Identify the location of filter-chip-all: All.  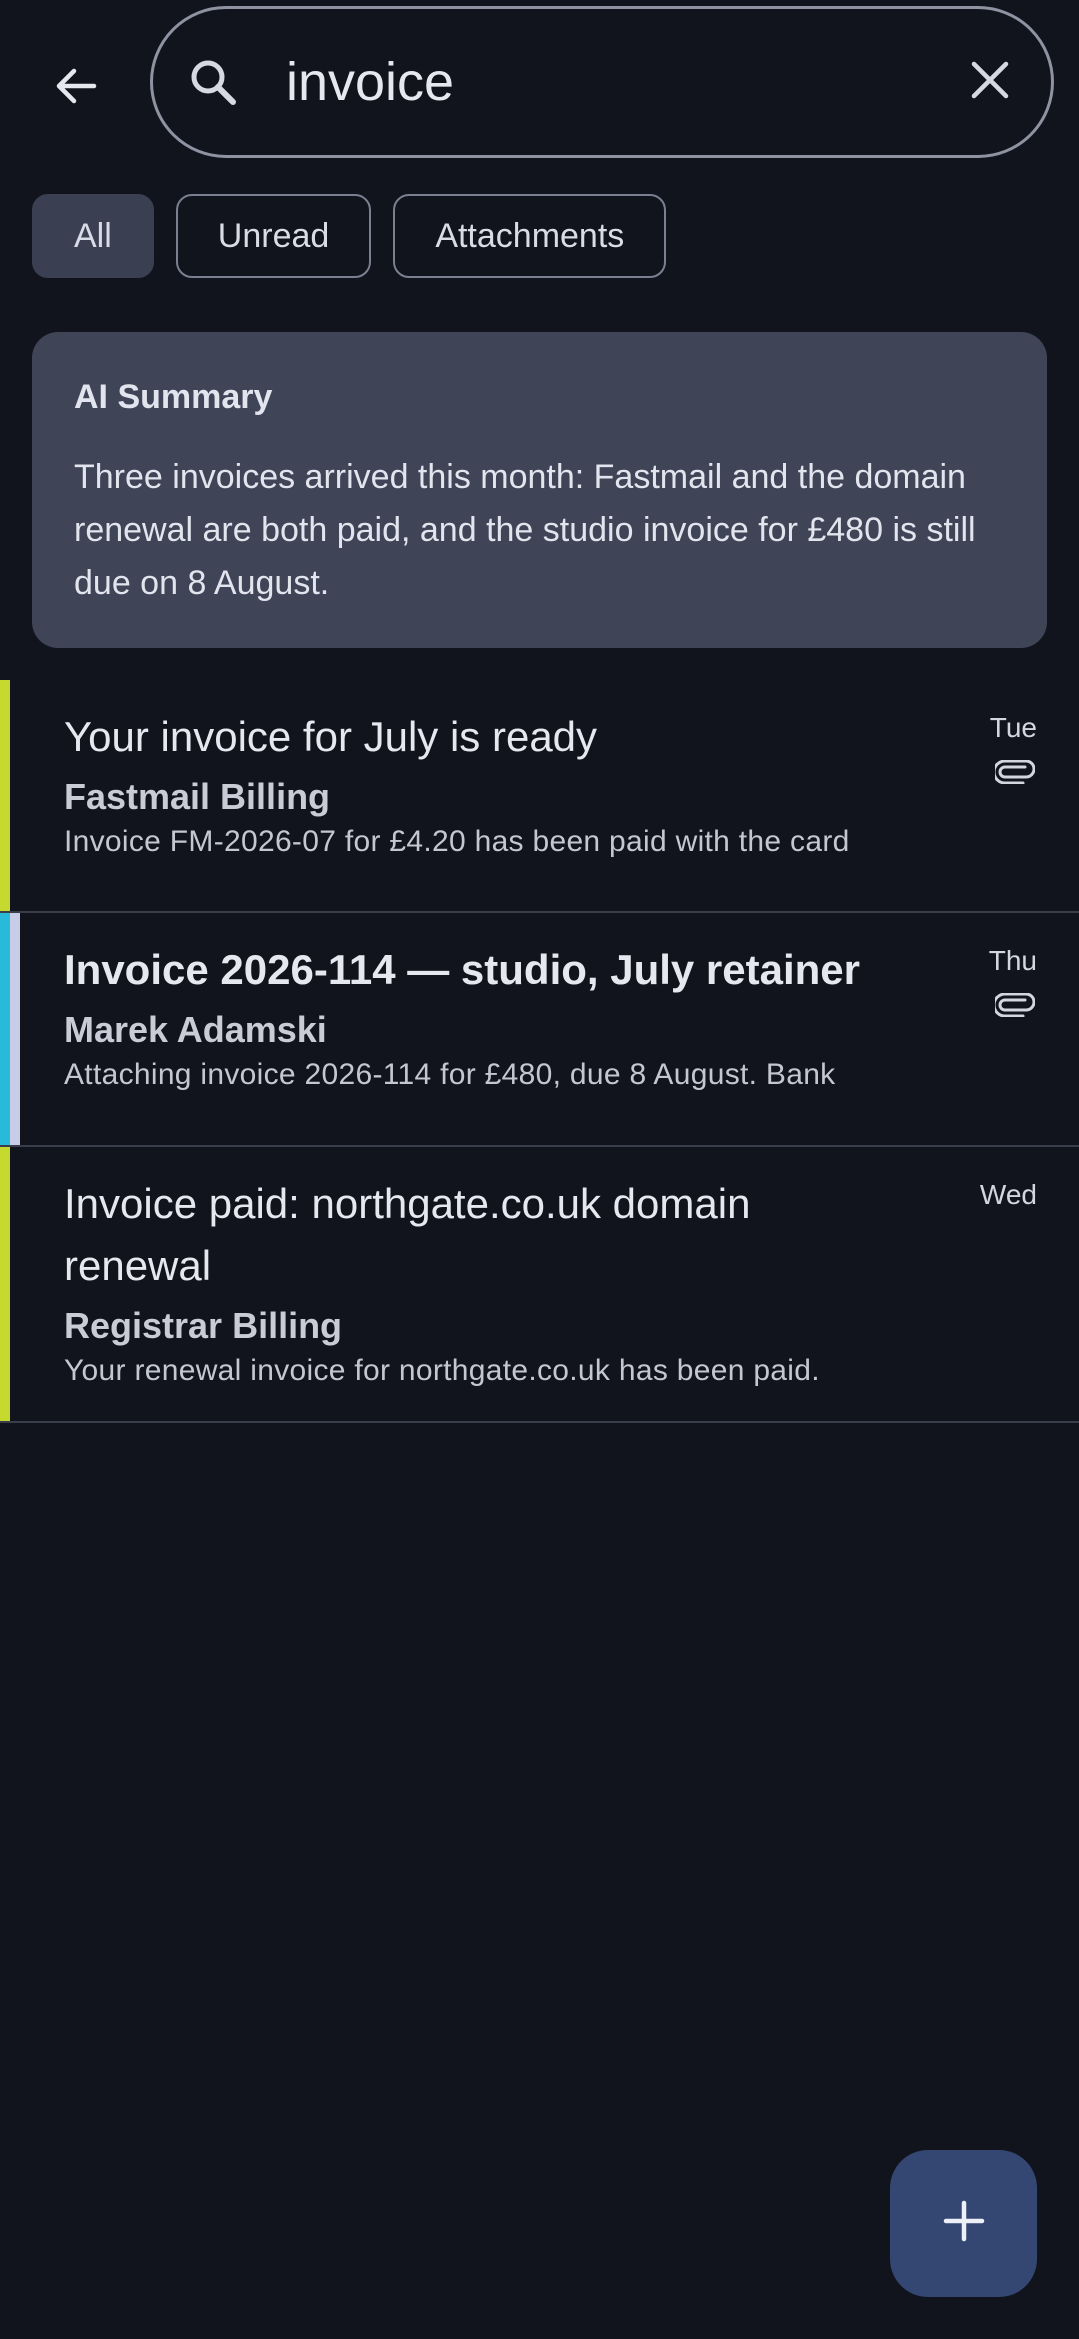
(93, 236).